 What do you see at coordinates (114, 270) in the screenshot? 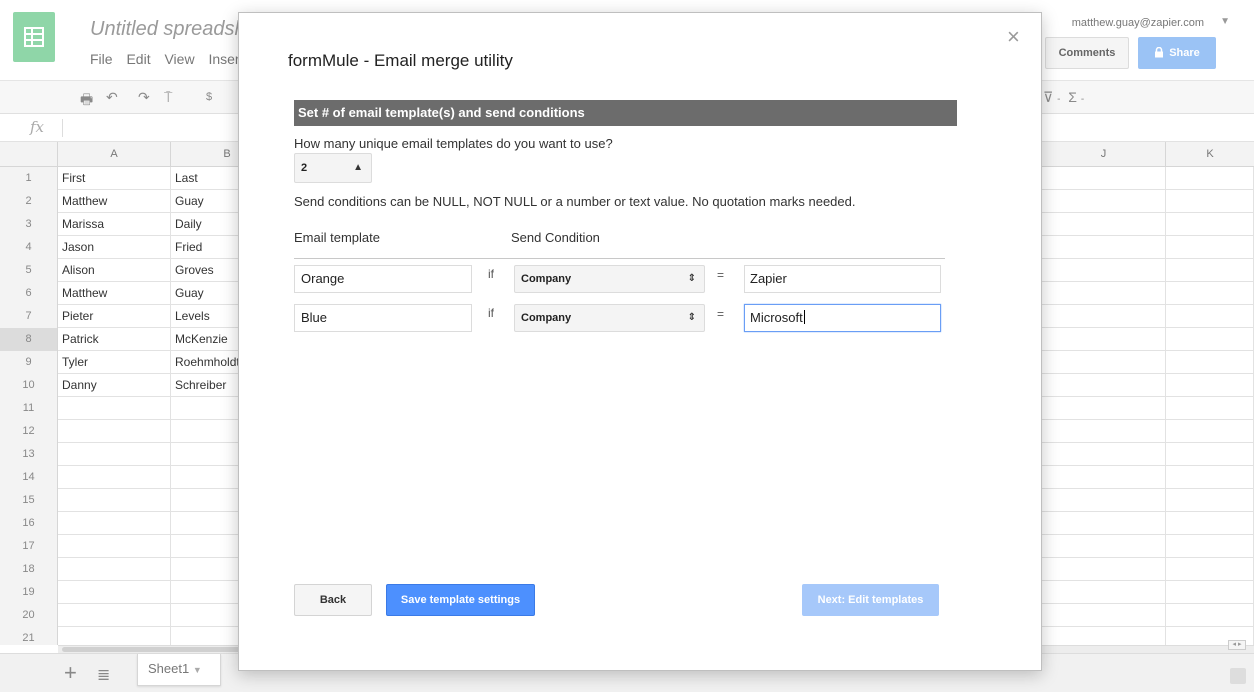
I see `table-cell: Alison` at bounding box center [114, 270].